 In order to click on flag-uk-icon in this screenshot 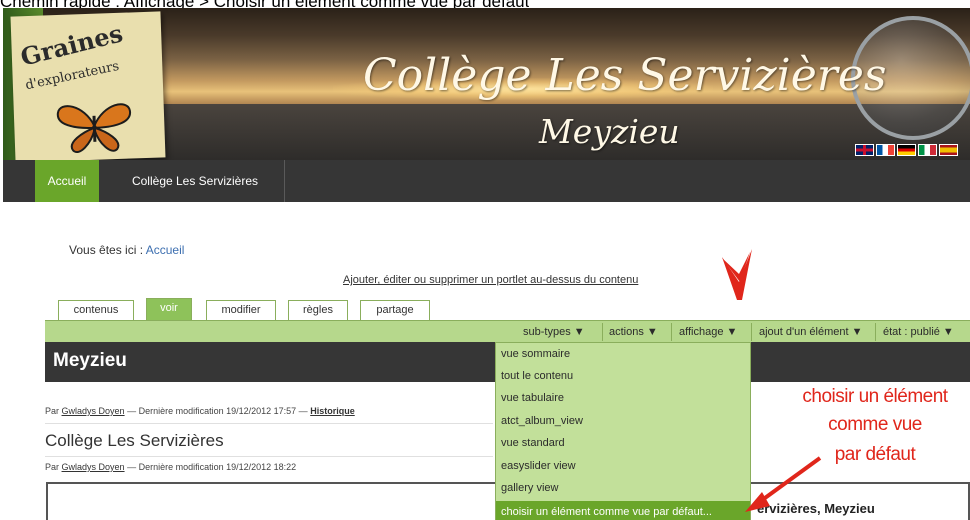, I will do `click(864, 150)`.